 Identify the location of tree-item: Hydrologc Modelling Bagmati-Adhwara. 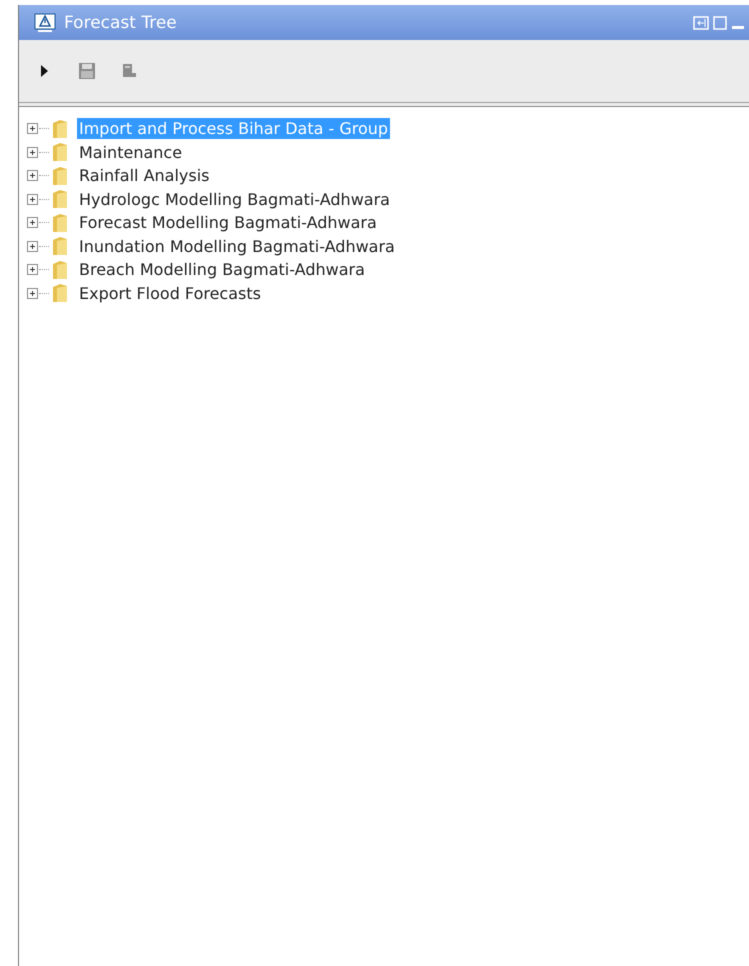
(234, 199).